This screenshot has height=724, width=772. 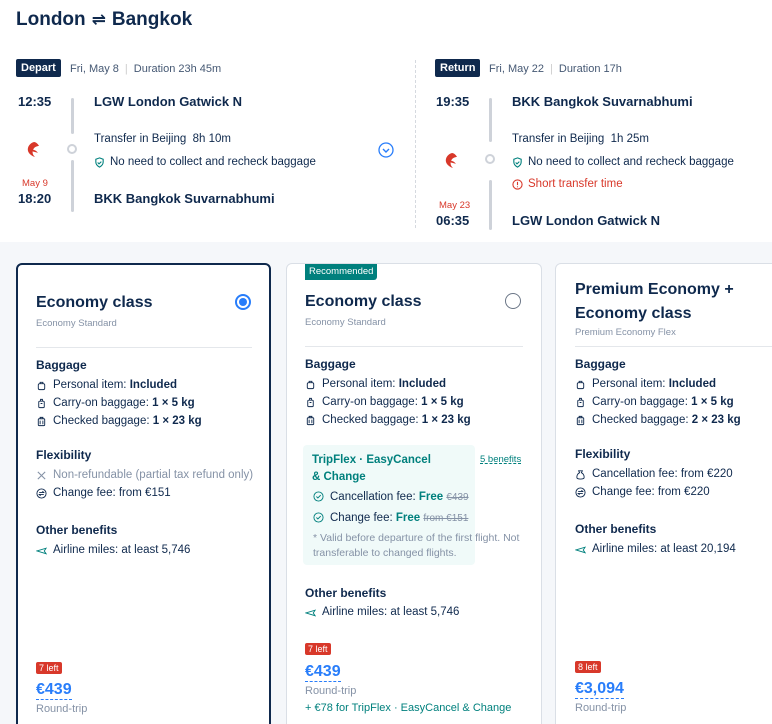 What do you see at coordinates (213, 162) in the screenshot?
I see `baggage-note-text: No need to collect and recheck baggage` at bounding box center [213, 162].